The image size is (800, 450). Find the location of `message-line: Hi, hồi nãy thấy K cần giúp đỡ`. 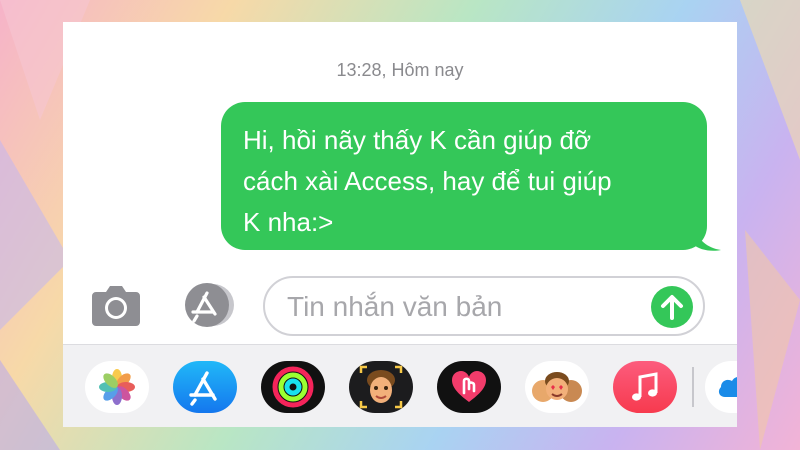

message-line: Hi, hồi nãy thấy K cần giúp đỡ is located at coordinates (417, 140).